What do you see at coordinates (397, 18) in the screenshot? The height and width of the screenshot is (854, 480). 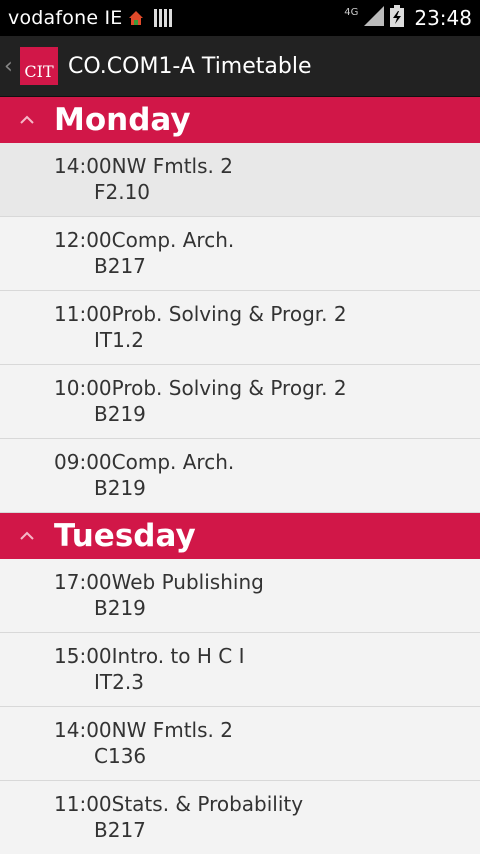 I see `battery-icon` at bounding box center [397, 18].